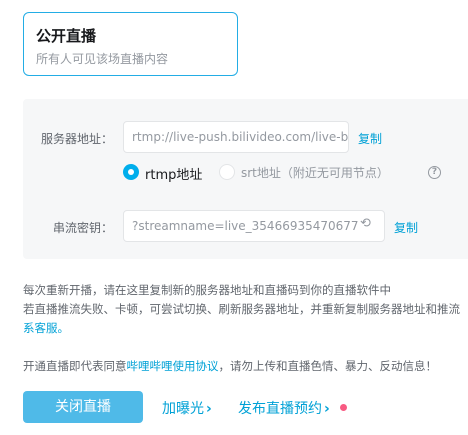  Describe the element at coordinates (173, 173) in the screenshot. I see `rtmp-radio-label: rtmp地址` at that location.